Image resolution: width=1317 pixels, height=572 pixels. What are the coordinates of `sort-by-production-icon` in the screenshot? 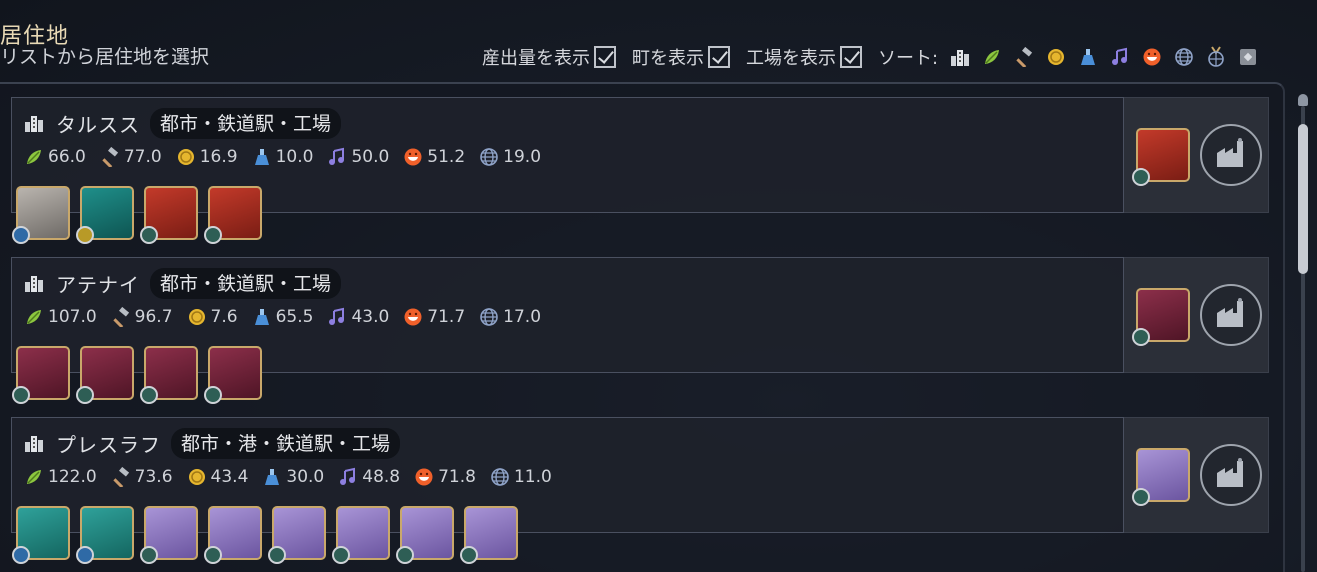 It's located at (1024, 57).